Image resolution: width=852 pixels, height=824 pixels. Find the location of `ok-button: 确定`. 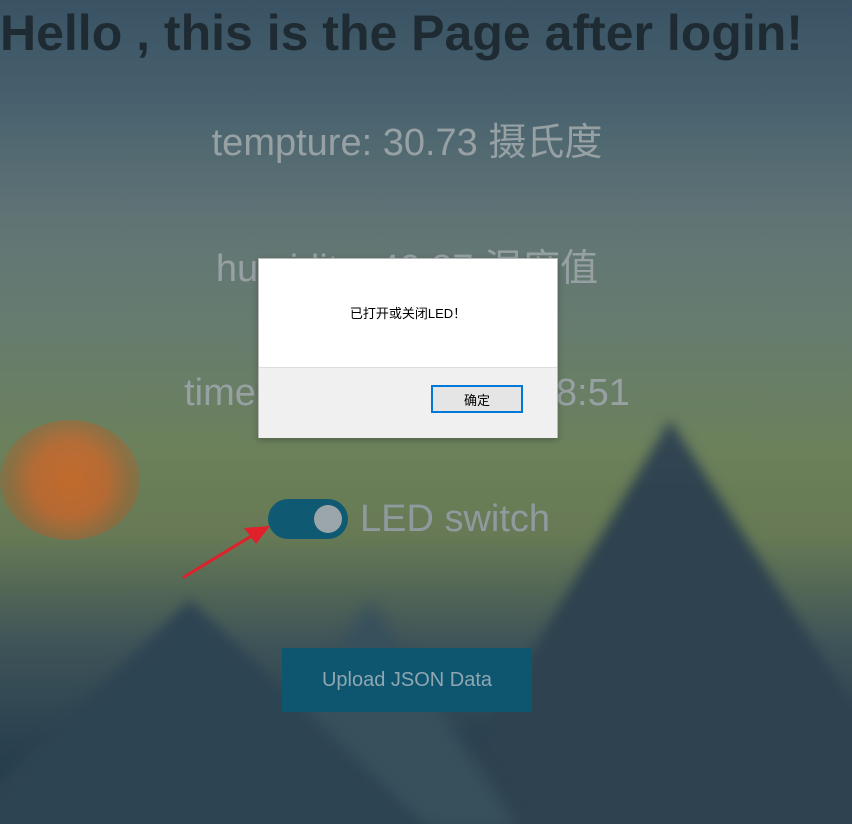

ok-button: 确定 is located at coordinates (477, 399).